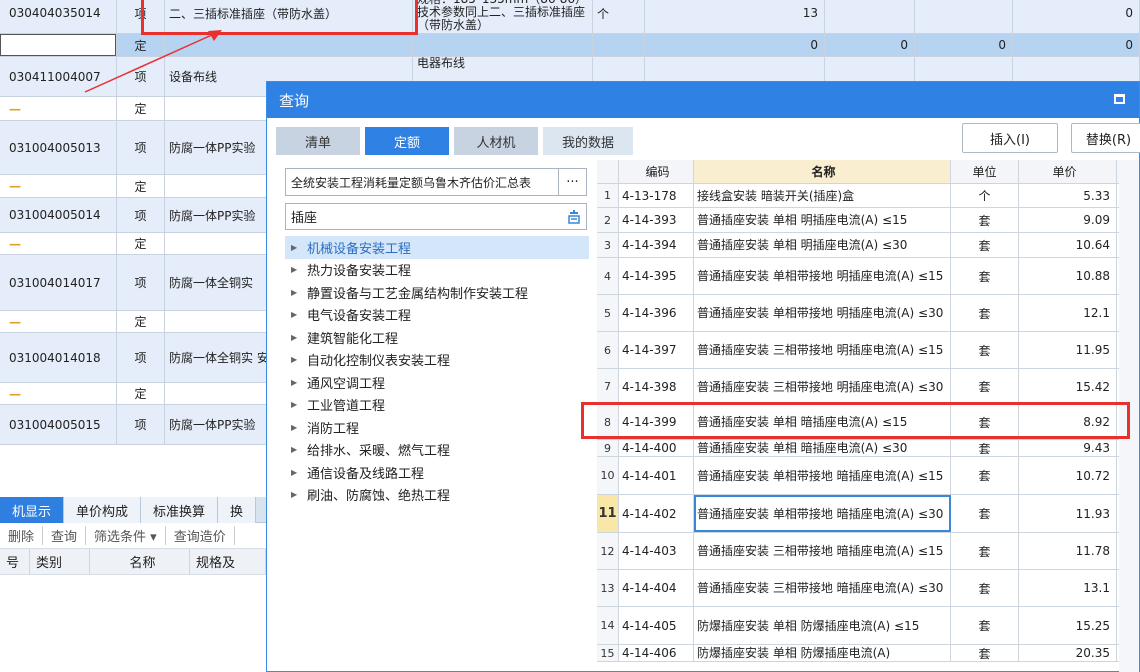 Image resolution: width=1140 pixels, height=672 pixels. I want to click on table-row: 9 4-14-400 普通插座安装 单相 暗插座电流(A) ≤30 套 9.43, so click(858, 448).